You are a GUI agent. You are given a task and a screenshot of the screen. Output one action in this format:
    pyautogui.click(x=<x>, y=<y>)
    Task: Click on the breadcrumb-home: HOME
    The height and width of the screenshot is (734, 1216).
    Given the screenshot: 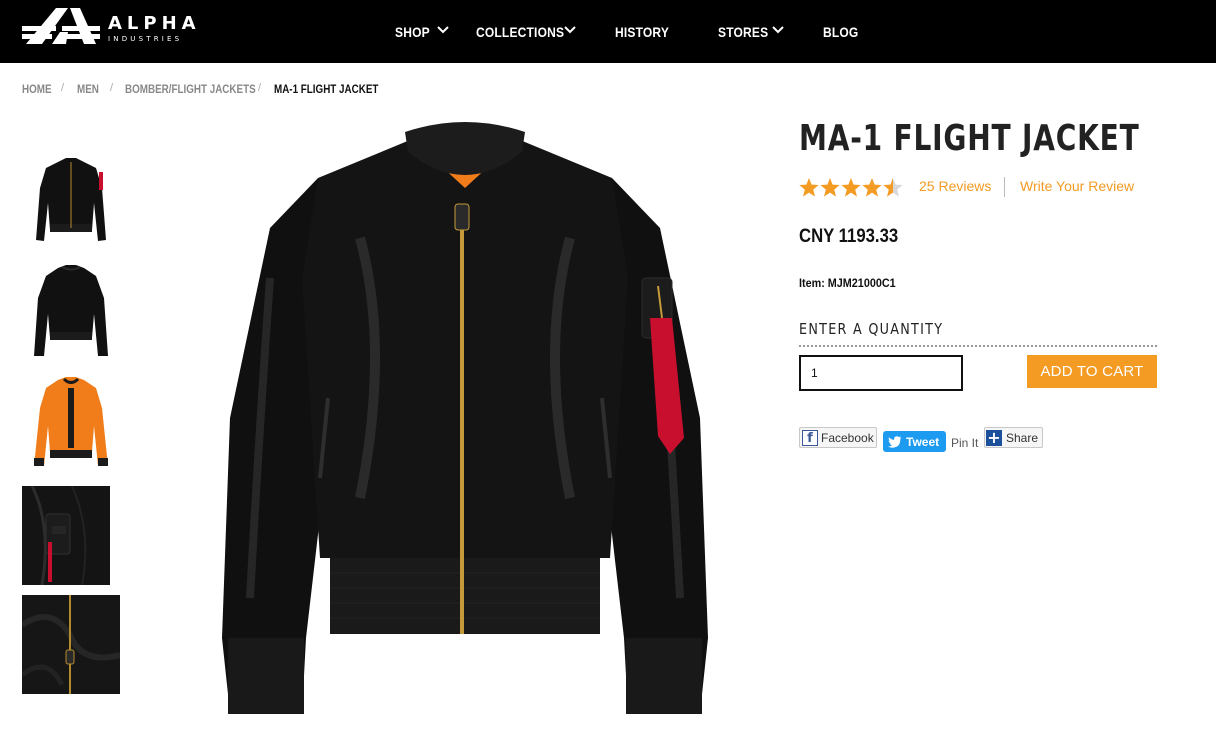 What is the action you would take?
    pyautogui.click(x=37, y=89)
    